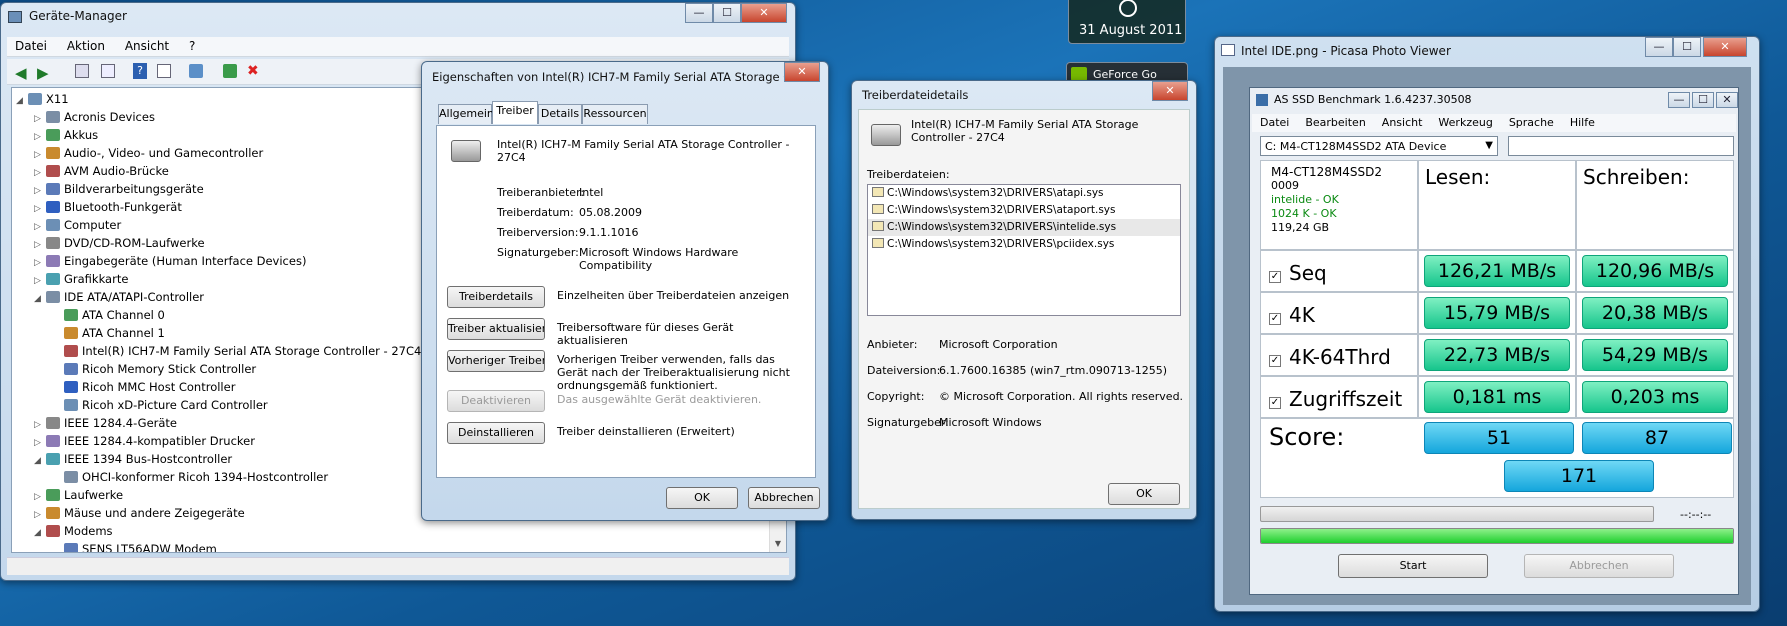 The height and width of the screenshot is (626, 1787). Describe the element at coordinates (53, 189) in the screenshot. I see `camera-icon` at that location.